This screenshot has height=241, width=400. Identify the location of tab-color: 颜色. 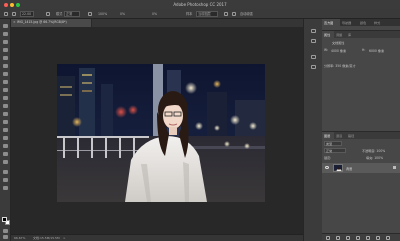
(363, 22).